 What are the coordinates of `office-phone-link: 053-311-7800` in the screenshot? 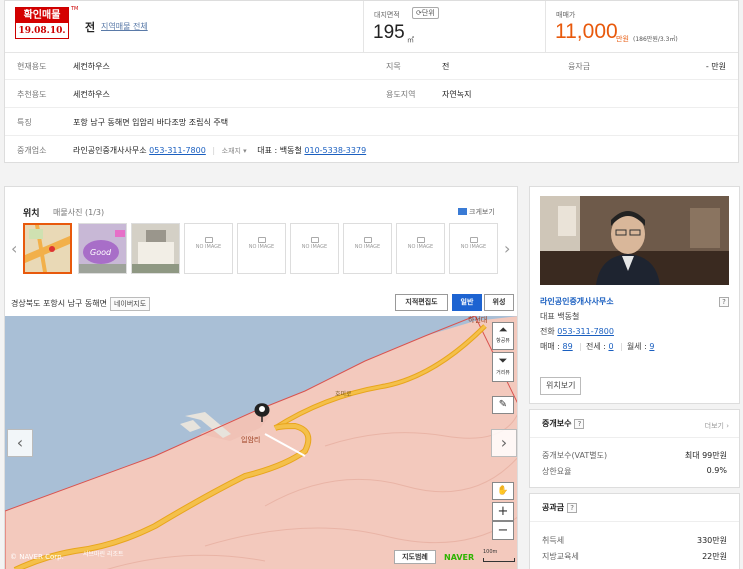 It's located at (177, 150).